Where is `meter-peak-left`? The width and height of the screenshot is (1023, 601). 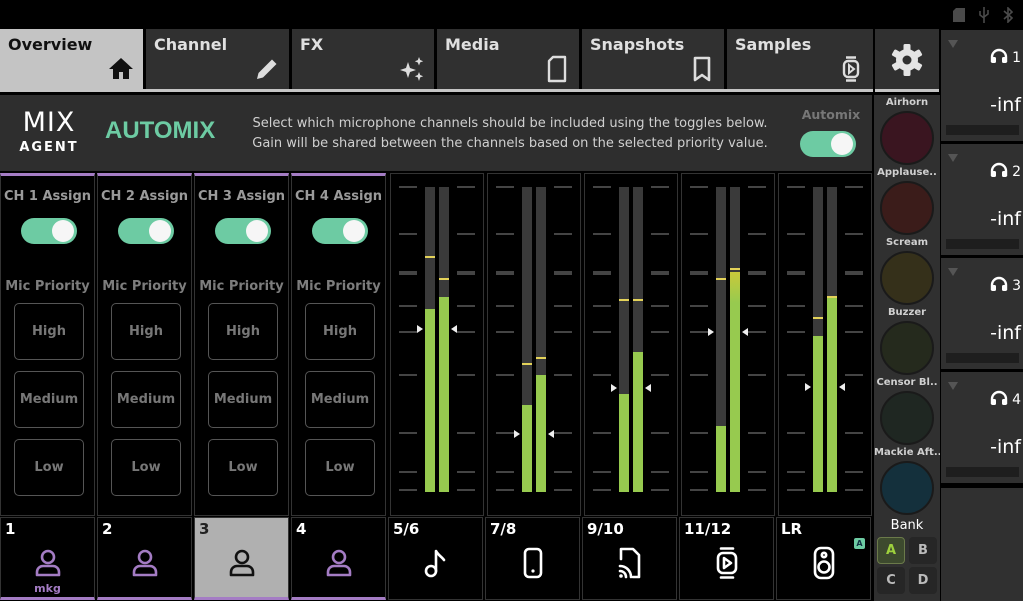 meter-peak-left is located at coordinates (721, 278).